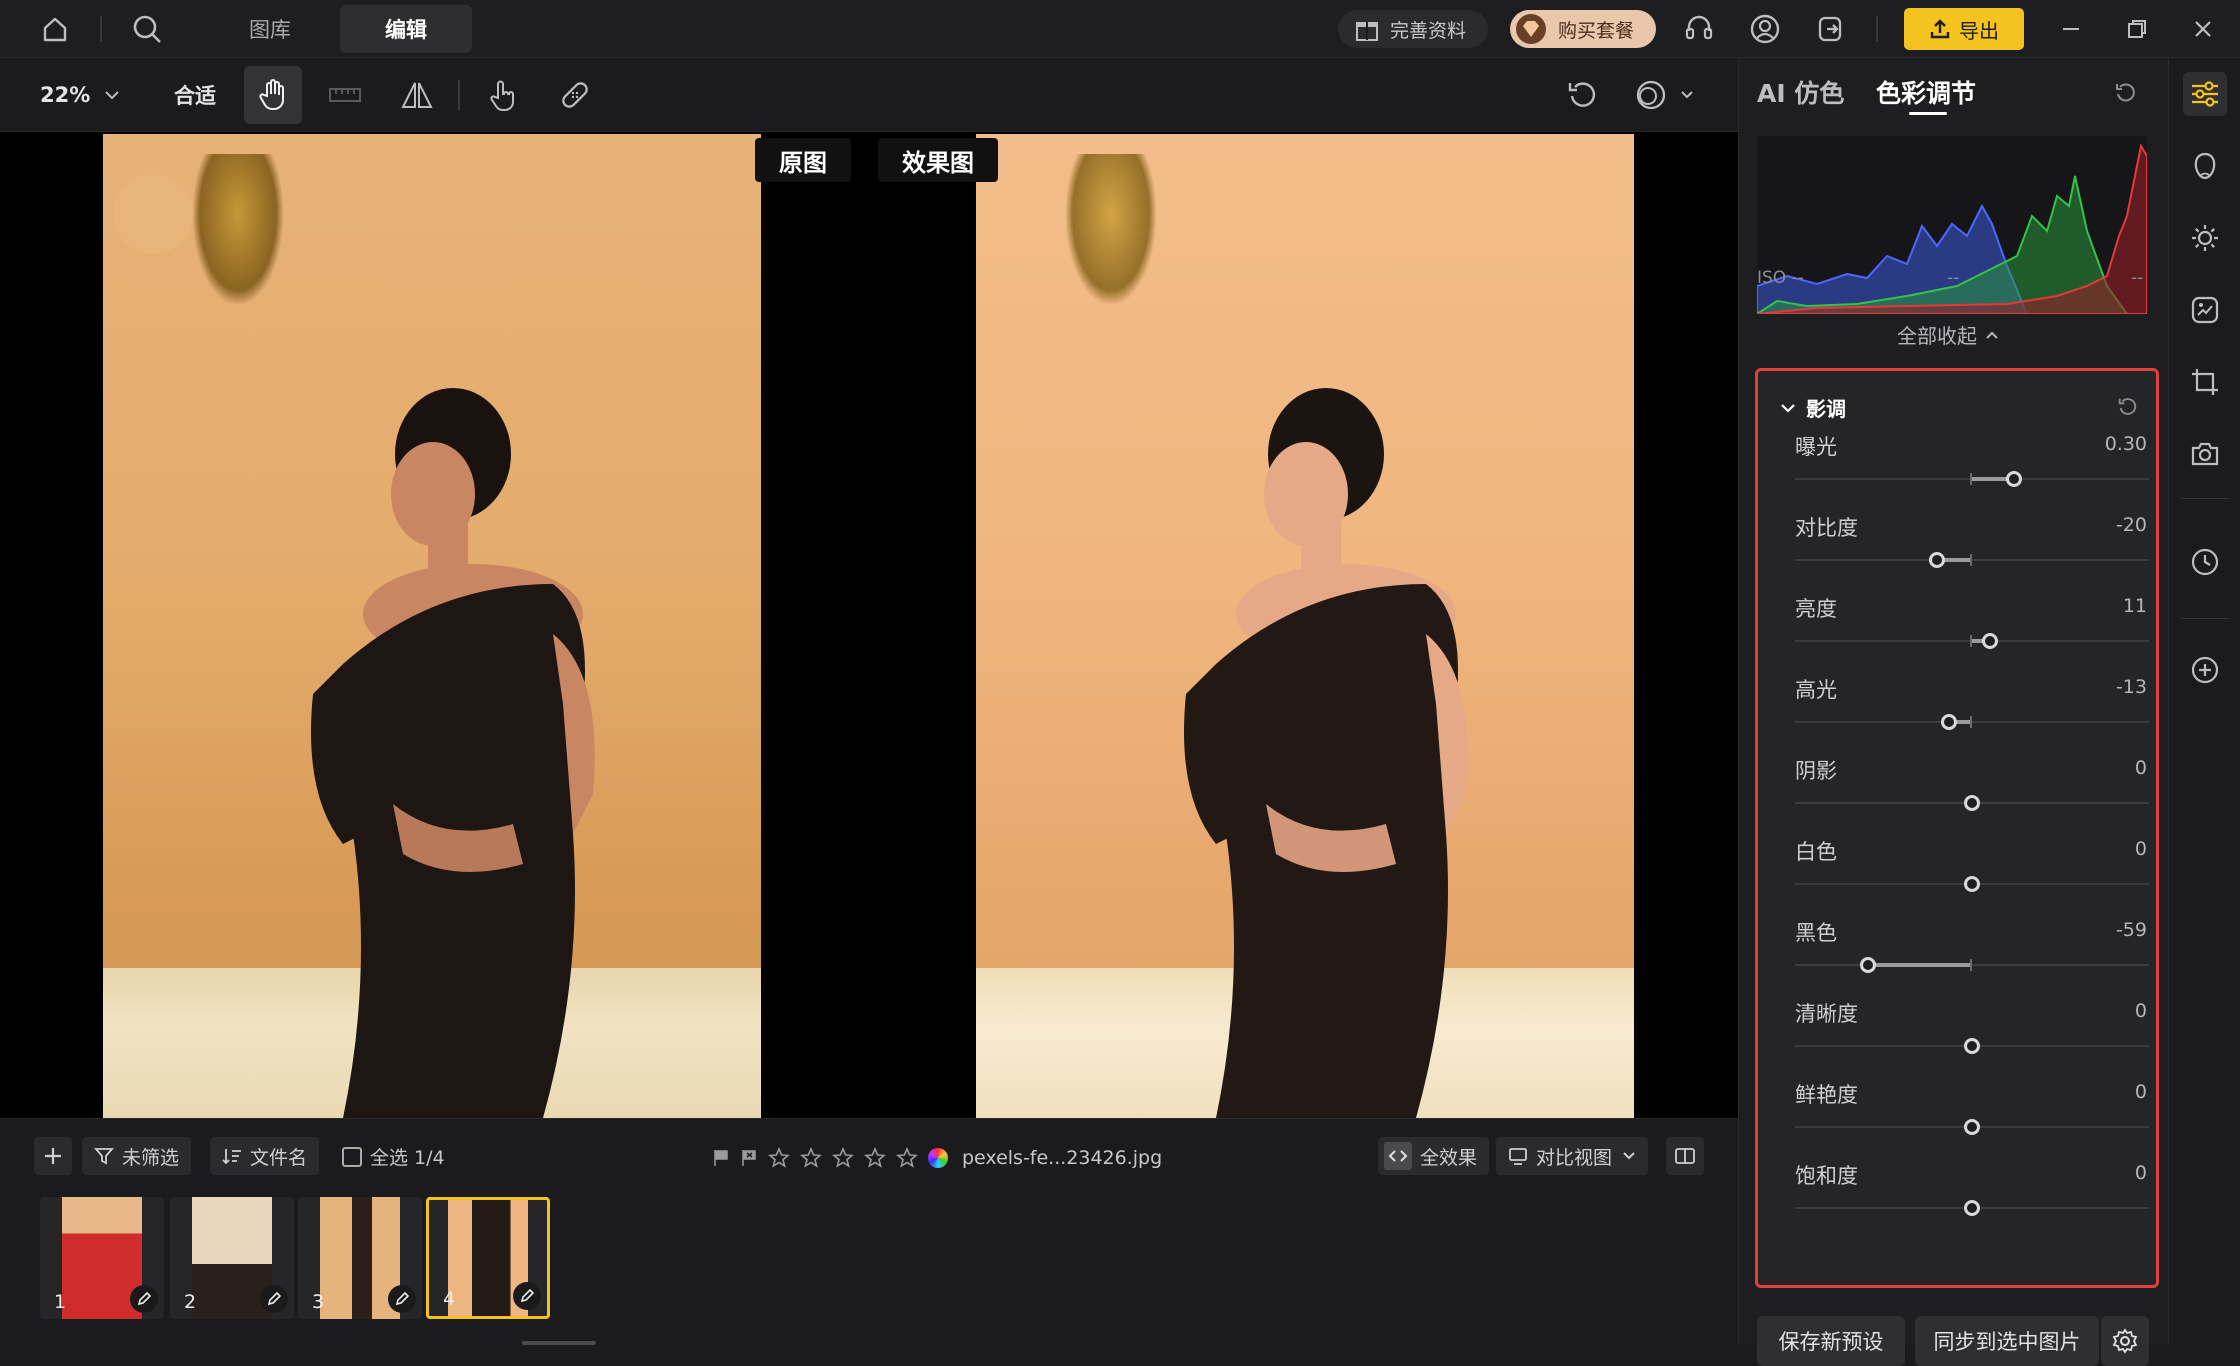 This screenshot has height=1366, width=2240. I want to click on hand-tool-icon, so click(273, 95).